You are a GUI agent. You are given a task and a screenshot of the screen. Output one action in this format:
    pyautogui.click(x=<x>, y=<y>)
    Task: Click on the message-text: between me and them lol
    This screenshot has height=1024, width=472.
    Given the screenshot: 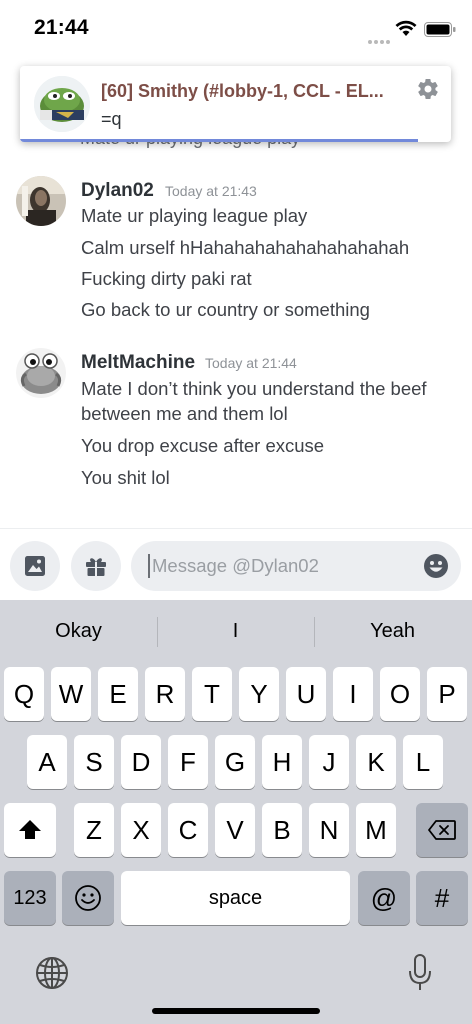 What is the action you would take?
    pyautogui.click(x=184, y=413)
    